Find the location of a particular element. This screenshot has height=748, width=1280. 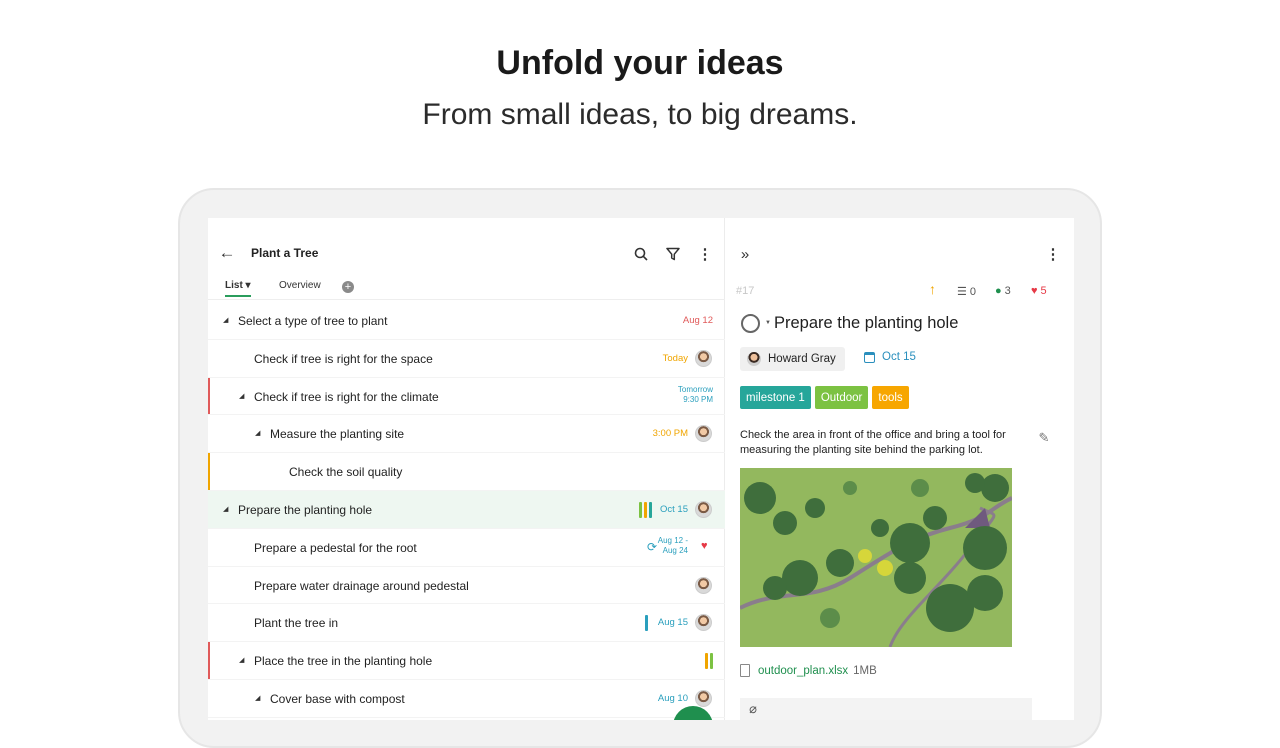

assignee-name: Howard Gray is located at coordinates (802, 359).